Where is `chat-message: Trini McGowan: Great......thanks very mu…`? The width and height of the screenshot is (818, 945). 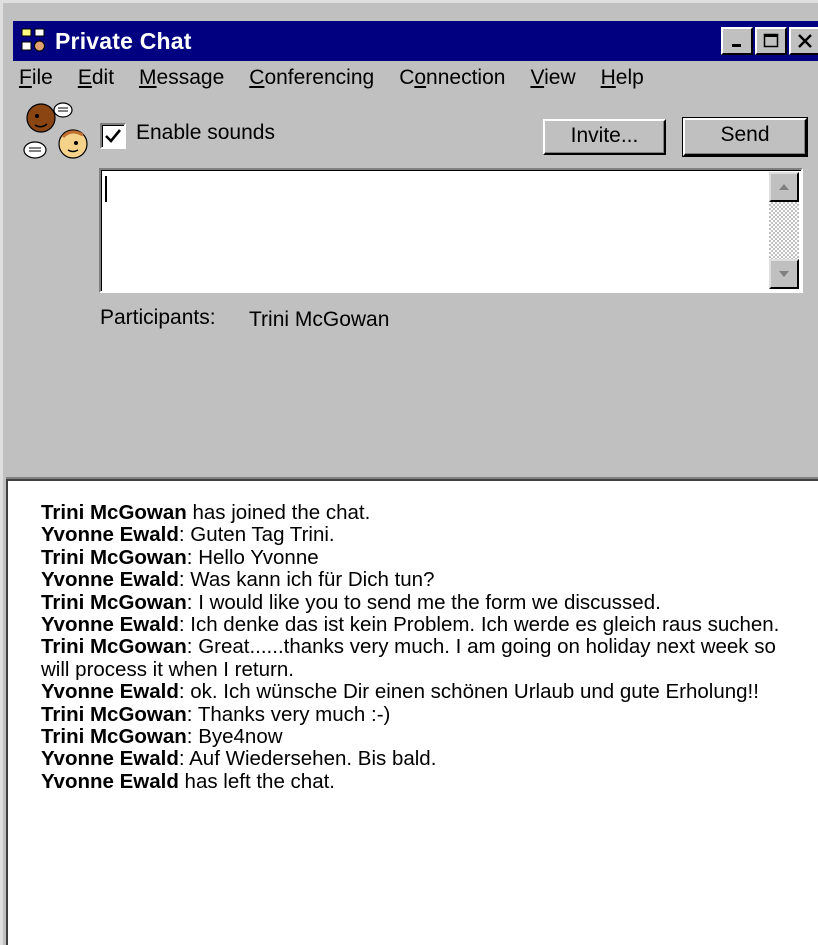 chat-message: Trini McGowan: Great......thanks very mu… is located at coordinates (411, 658).